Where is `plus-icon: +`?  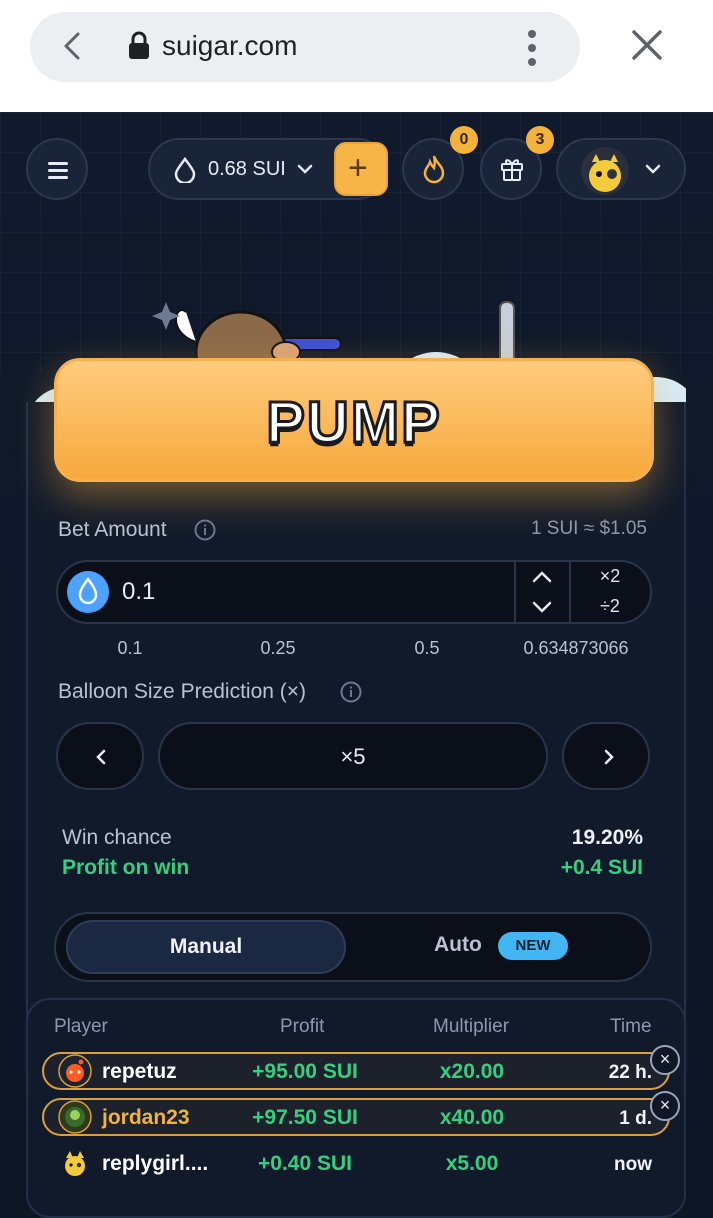
plus-icon: + is located at coordinates (358, 168).